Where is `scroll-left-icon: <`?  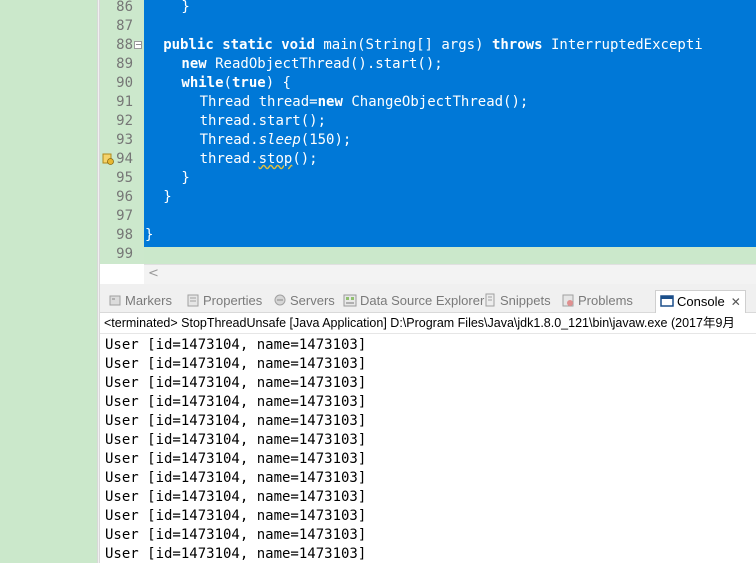
scroll-left-icon: < is located at coordinates (153, 273).